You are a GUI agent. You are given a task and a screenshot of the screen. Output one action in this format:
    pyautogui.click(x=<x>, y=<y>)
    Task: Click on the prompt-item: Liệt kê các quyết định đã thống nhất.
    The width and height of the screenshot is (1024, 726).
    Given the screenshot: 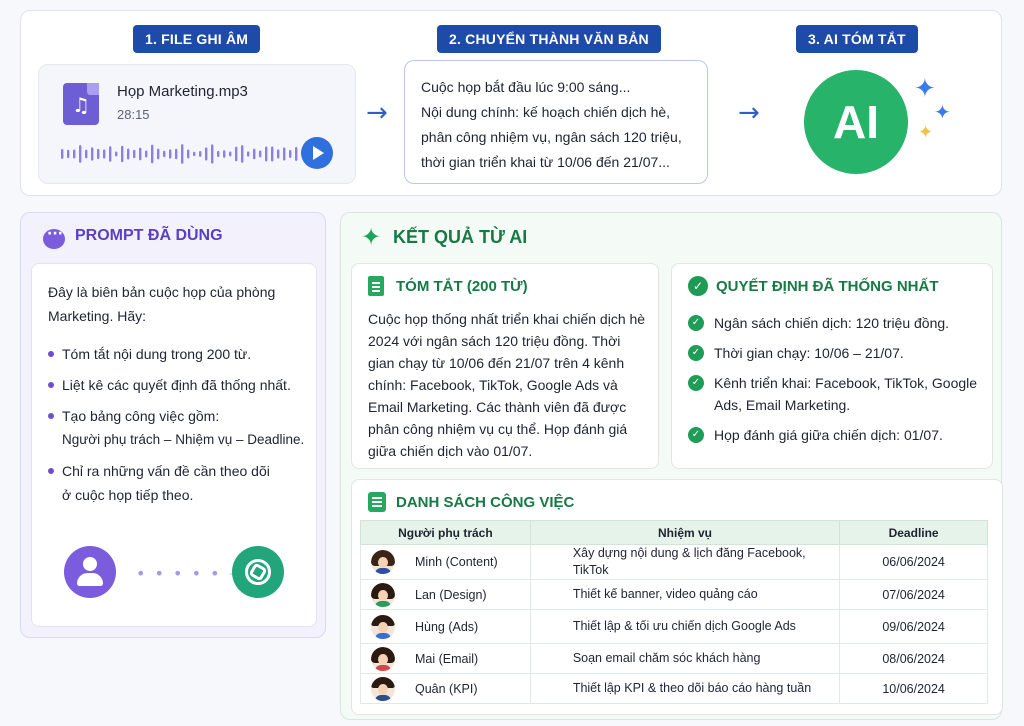 What is the action you would take?
    pyautogui.click(x=178, y=385)
    